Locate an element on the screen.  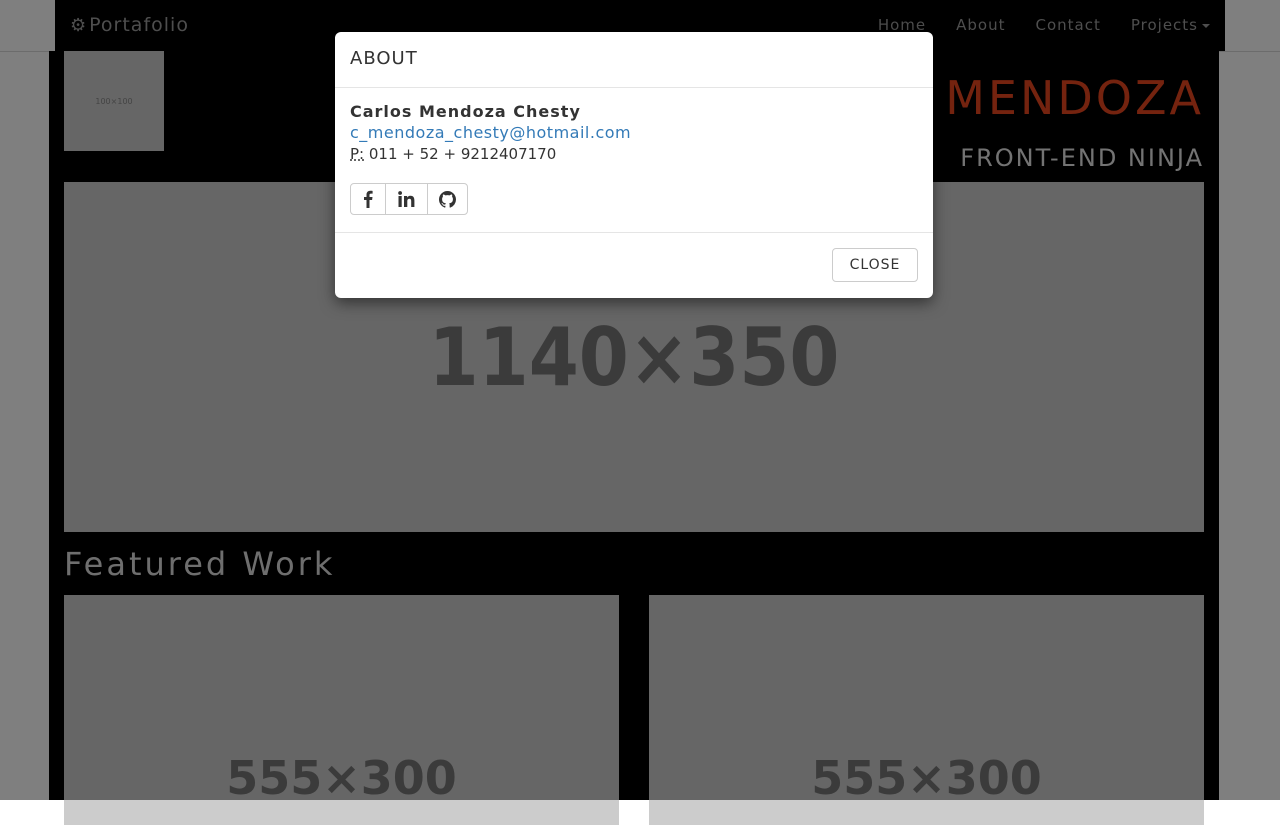
person-name: Carlos Mendoza Chesty is located at coordinates (465, 111).